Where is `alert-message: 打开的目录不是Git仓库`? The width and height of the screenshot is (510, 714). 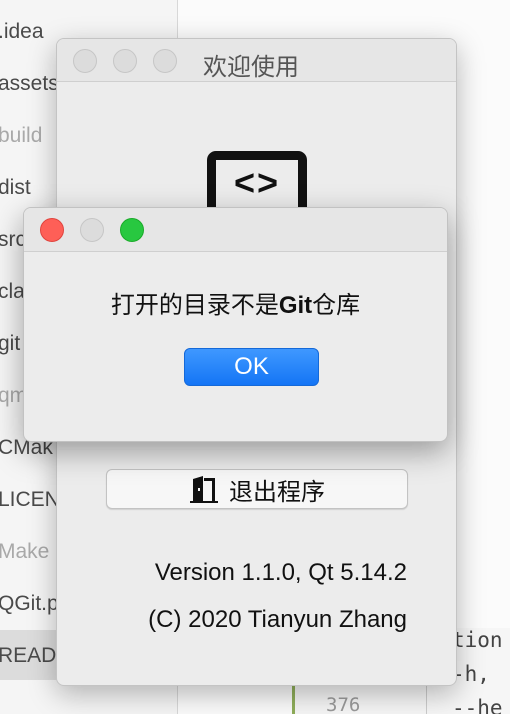 alert-message: 打开的目录不是Git仓库 is located at coordinates (235, 302).